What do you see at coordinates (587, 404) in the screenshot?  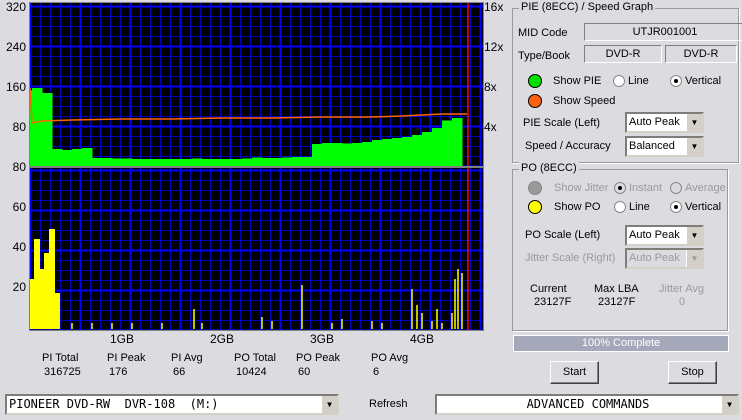 I see `advanced-commands-dropdown: ADVANCED COMMANDS ▼` at bounding box center [587, 404].